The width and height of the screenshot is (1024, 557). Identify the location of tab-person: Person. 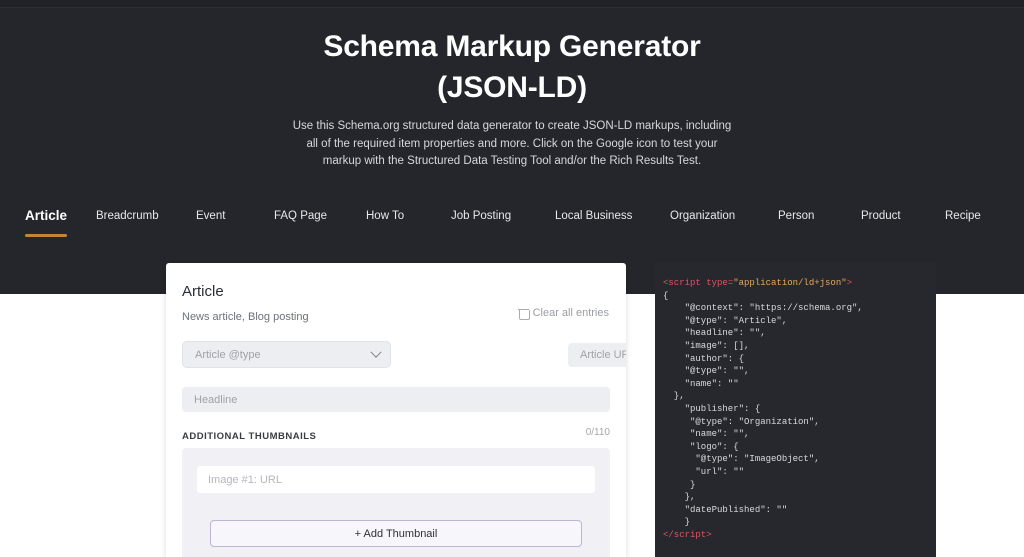
(796, 220).